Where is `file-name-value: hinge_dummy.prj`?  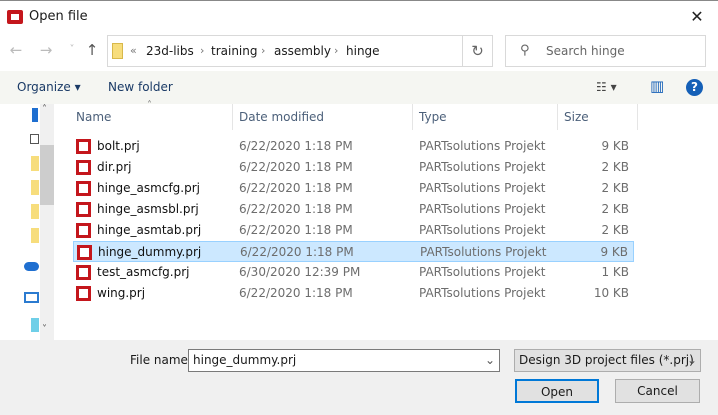 file-name-value: hinge_dummy.prj is located at coordinates (245, 360).